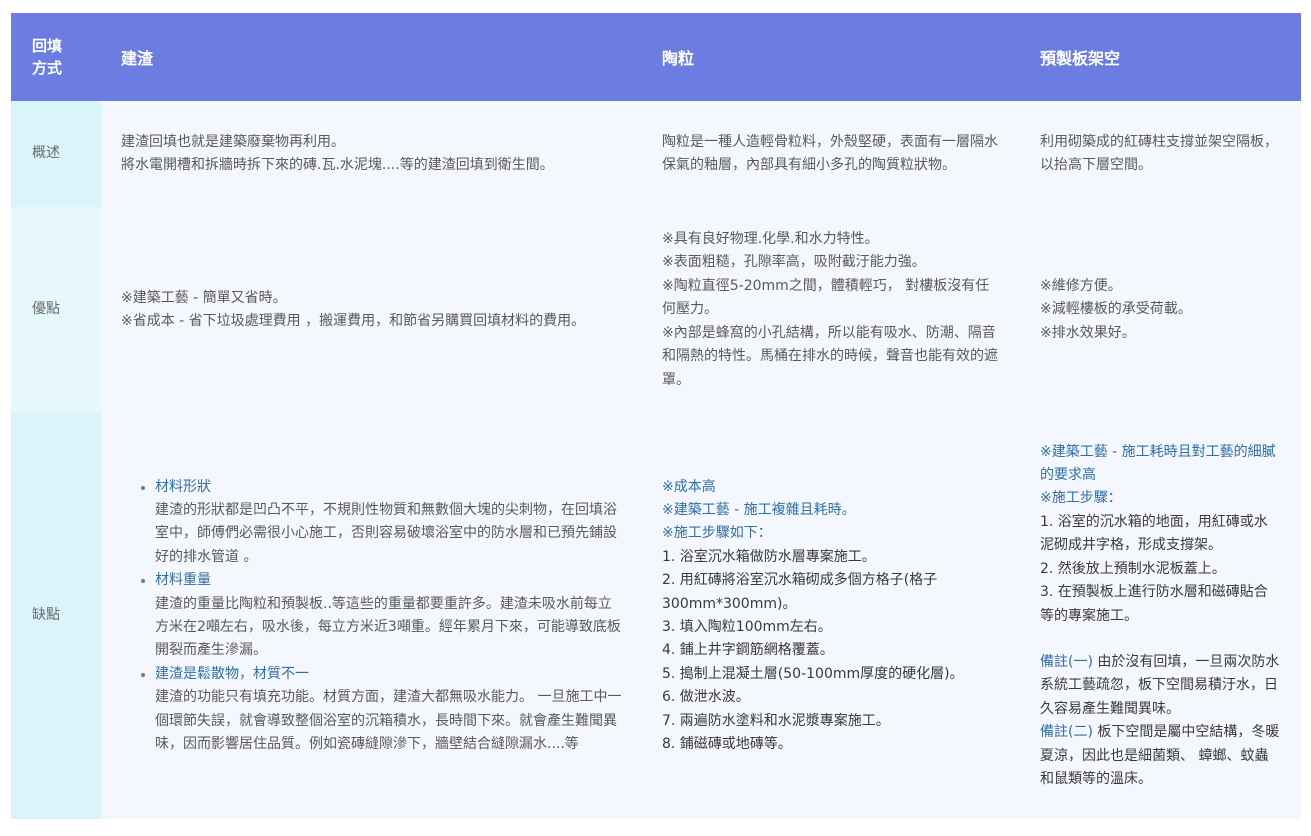  I want to click on step-item: 3. 在預製板上進行防水層和磁磚貼合等的專案施工。, so click(1154, 604).